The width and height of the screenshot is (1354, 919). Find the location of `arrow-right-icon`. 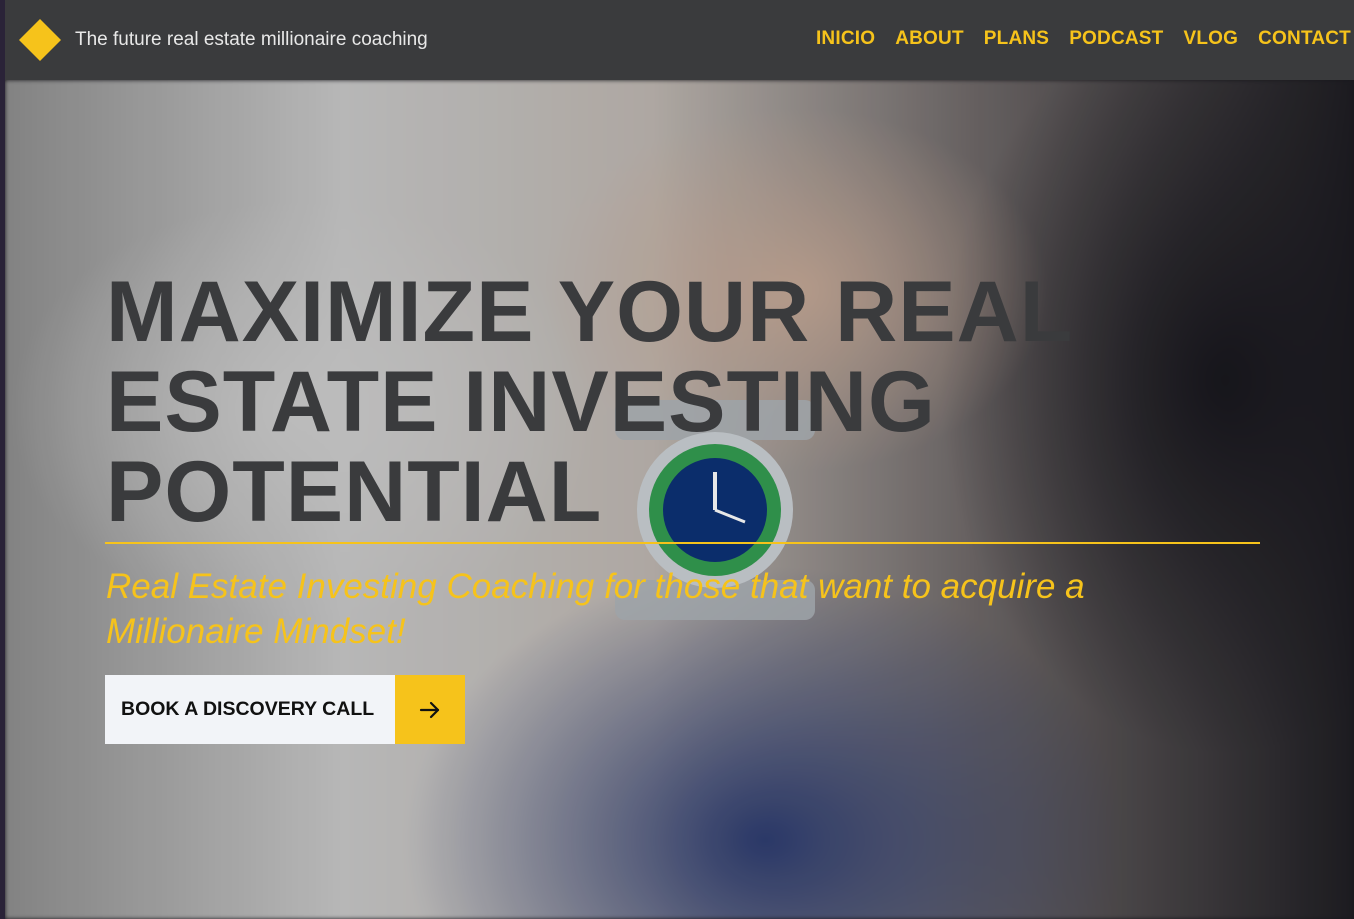

arrow-right-icon is located at coordinates (429, 709).